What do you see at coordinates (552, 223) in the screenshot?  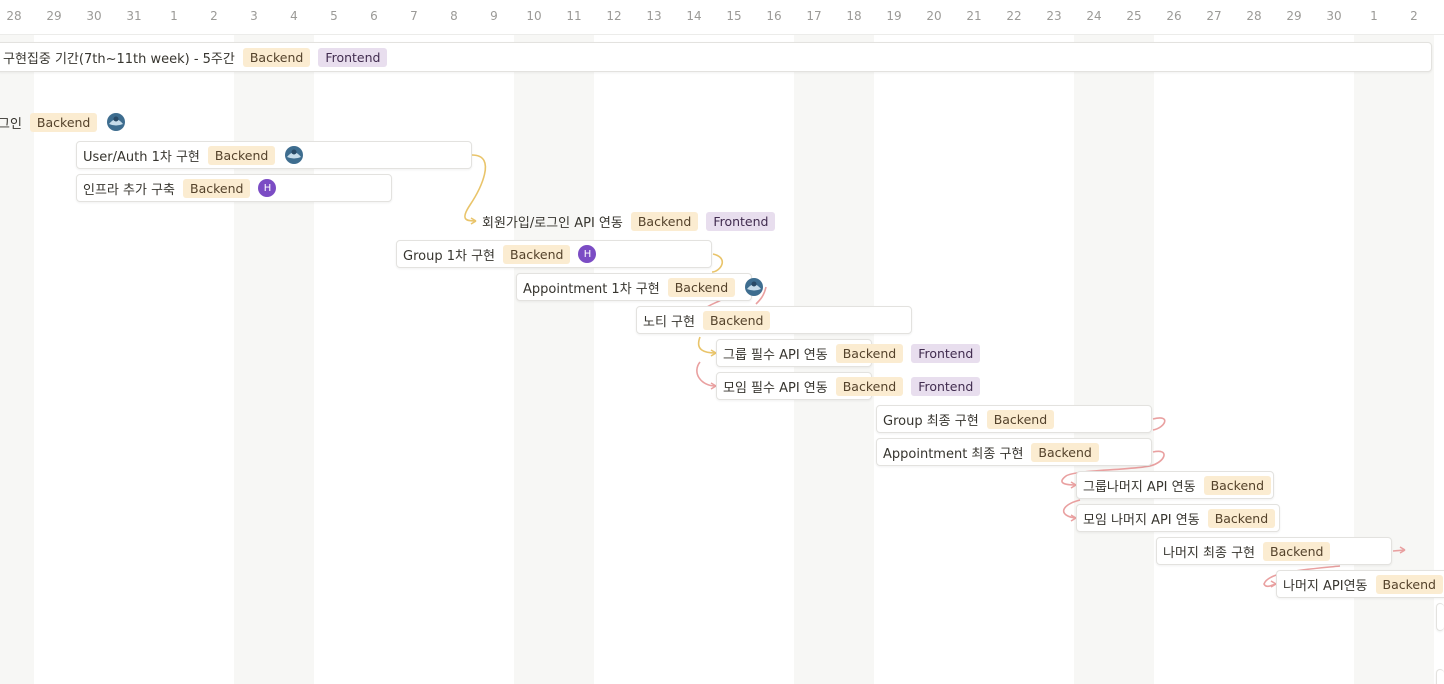 I see `task-title: 회원가입/로그인 API 연동` at bounding box center [552, 223].